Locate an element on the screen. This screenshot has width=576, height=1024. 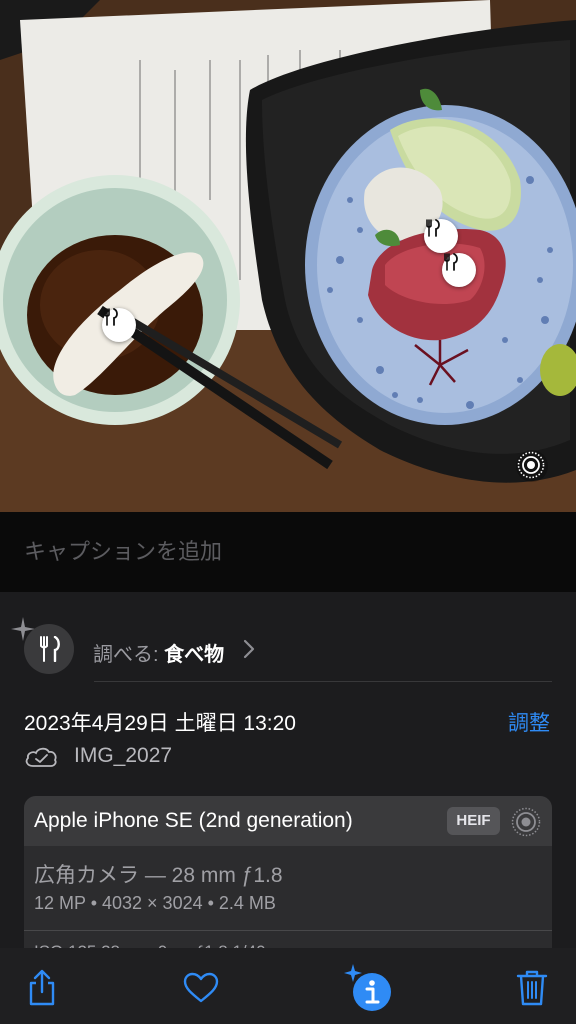
file-name: IMG_2027 is located at coordinates (123, 755).